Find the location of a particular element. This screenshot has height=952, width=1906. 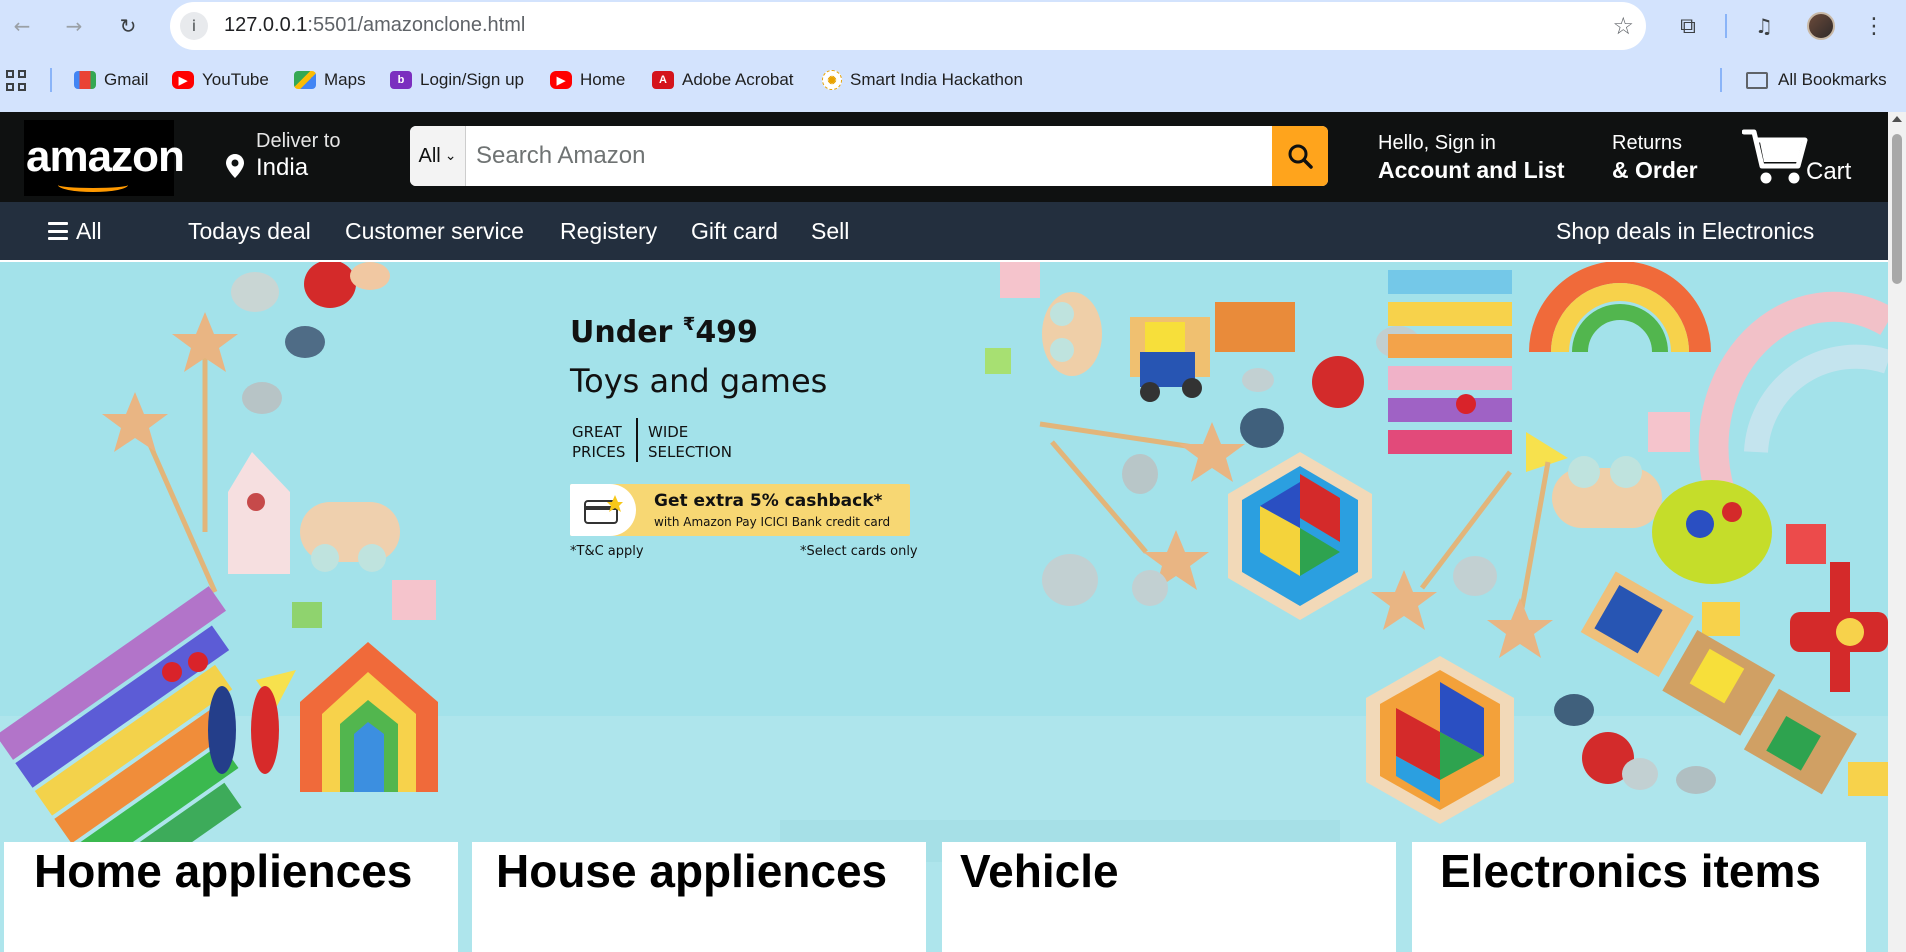

bookmark-sih: ✺ Smart India Hackathon is located at coordinates (922, 80).